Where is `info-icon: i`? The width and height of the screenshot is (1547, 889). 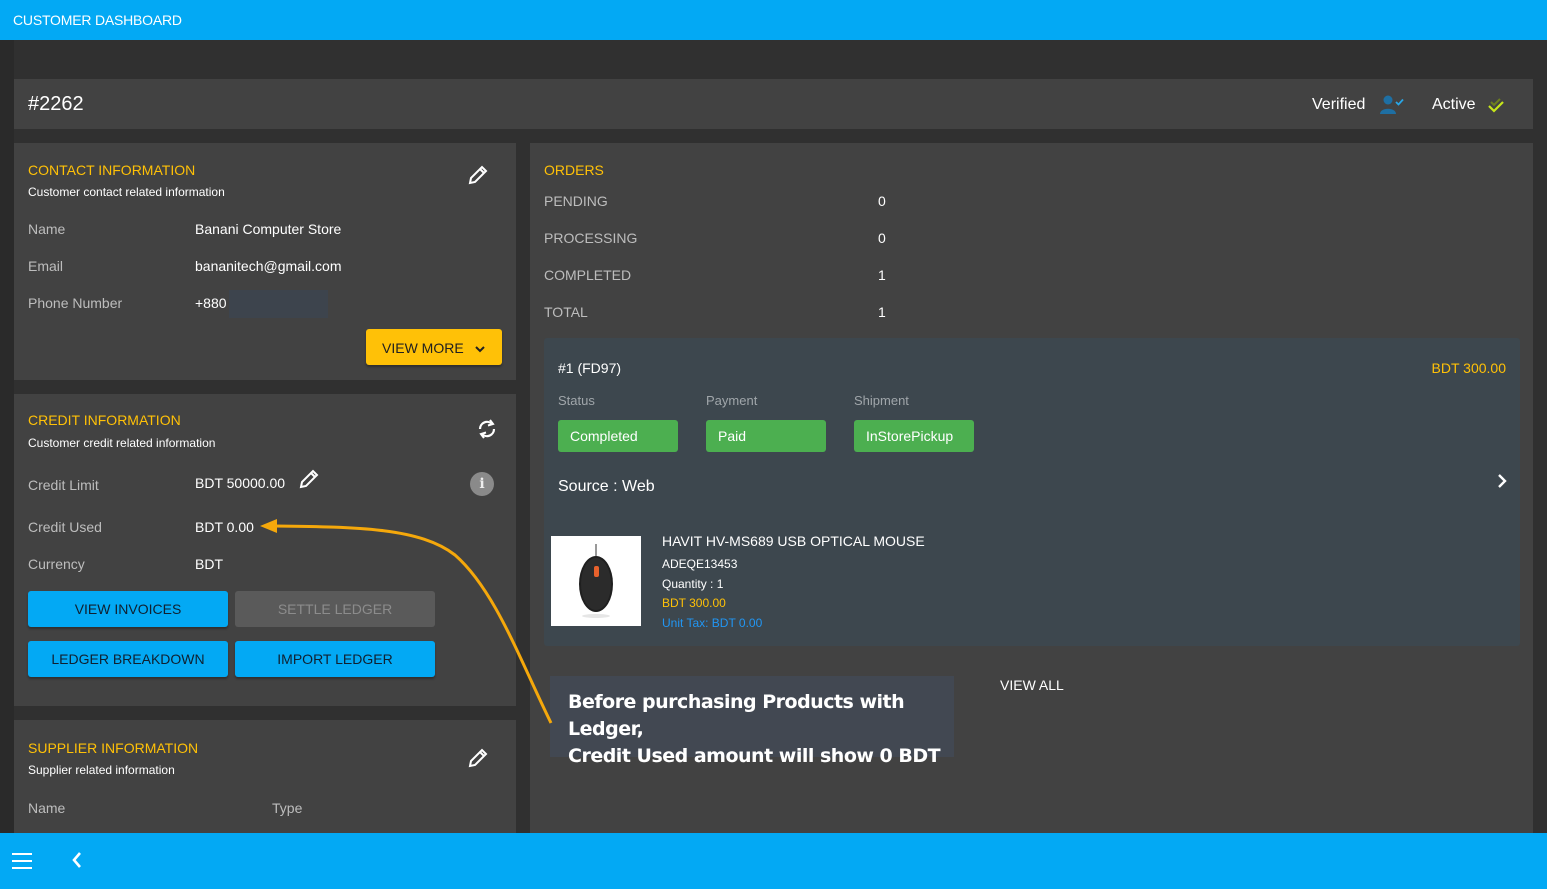
info-icon: i is located at coordinates (482, 484).